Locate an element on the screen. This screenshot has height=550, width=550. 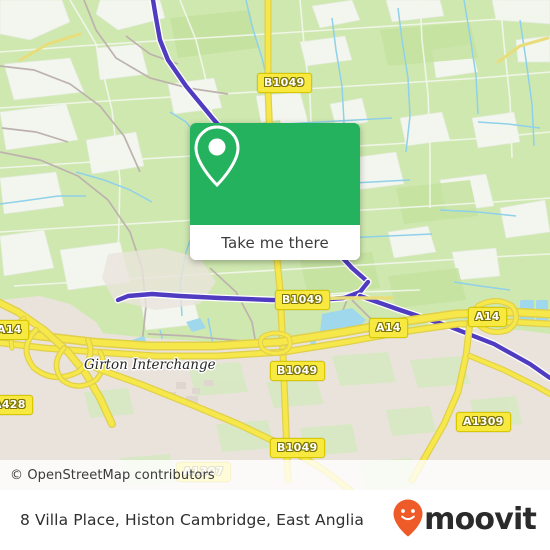
moovit-wordmark: moovit is located at coordinates (480, 519).